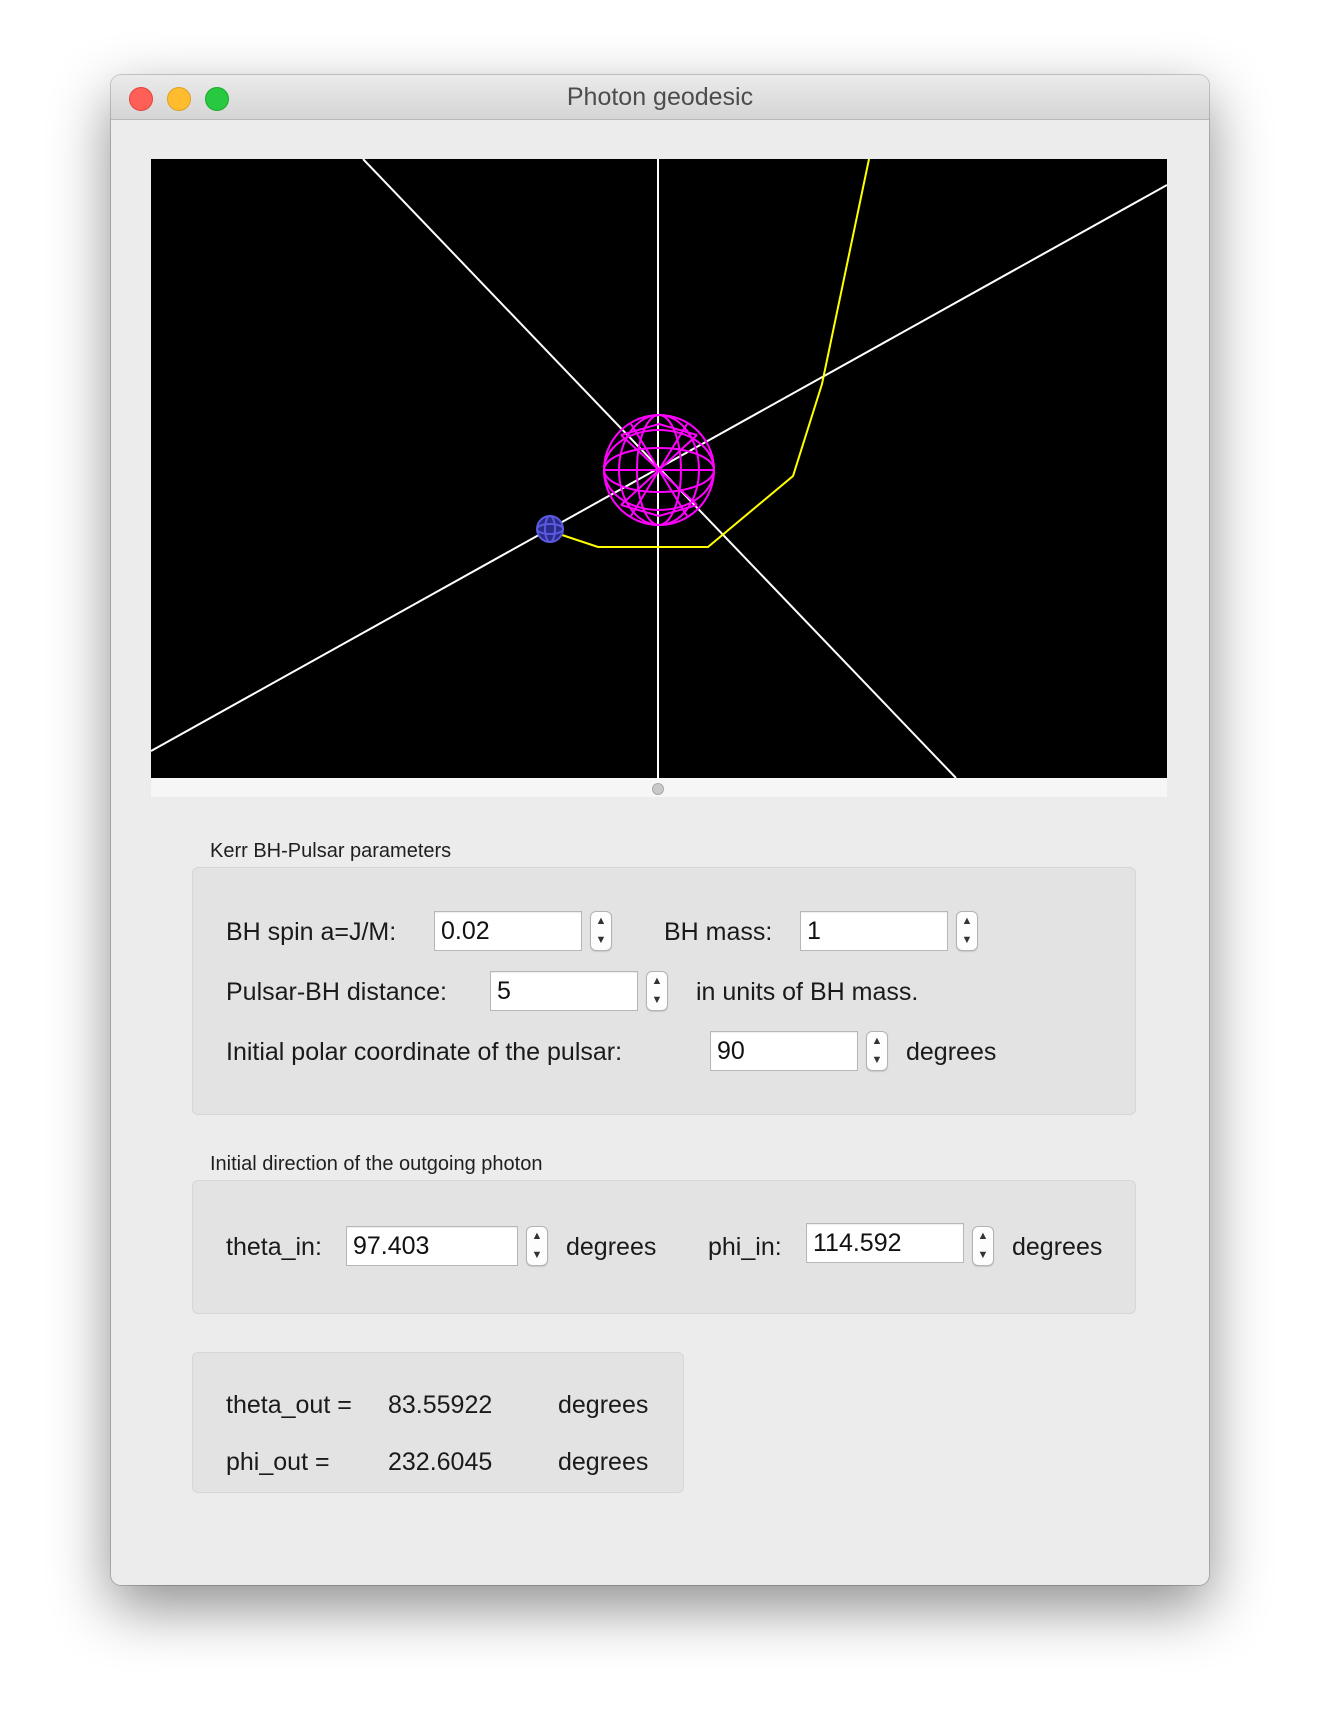  I want to click on theta-out-unit: degrees, so click(603, 1405).